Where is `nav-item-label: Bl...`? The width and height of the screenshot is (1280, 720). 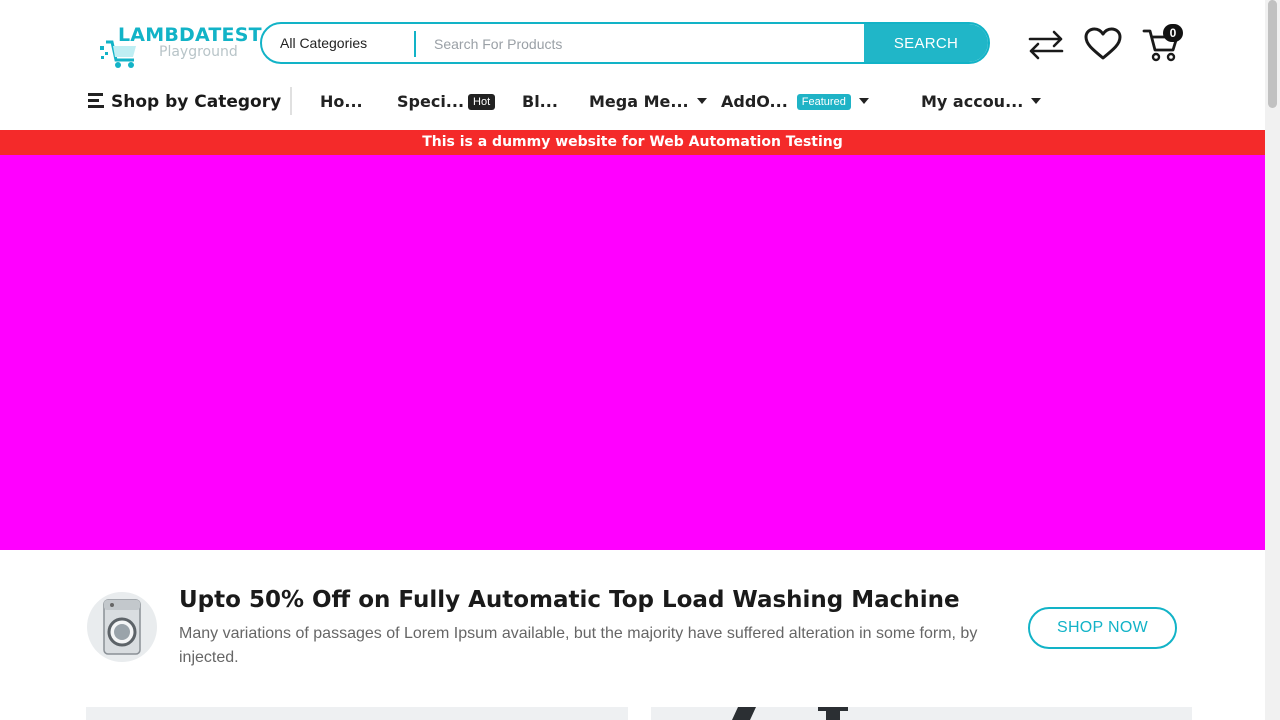 nav-item-label: Bl... is located at coordinates (540, 101).